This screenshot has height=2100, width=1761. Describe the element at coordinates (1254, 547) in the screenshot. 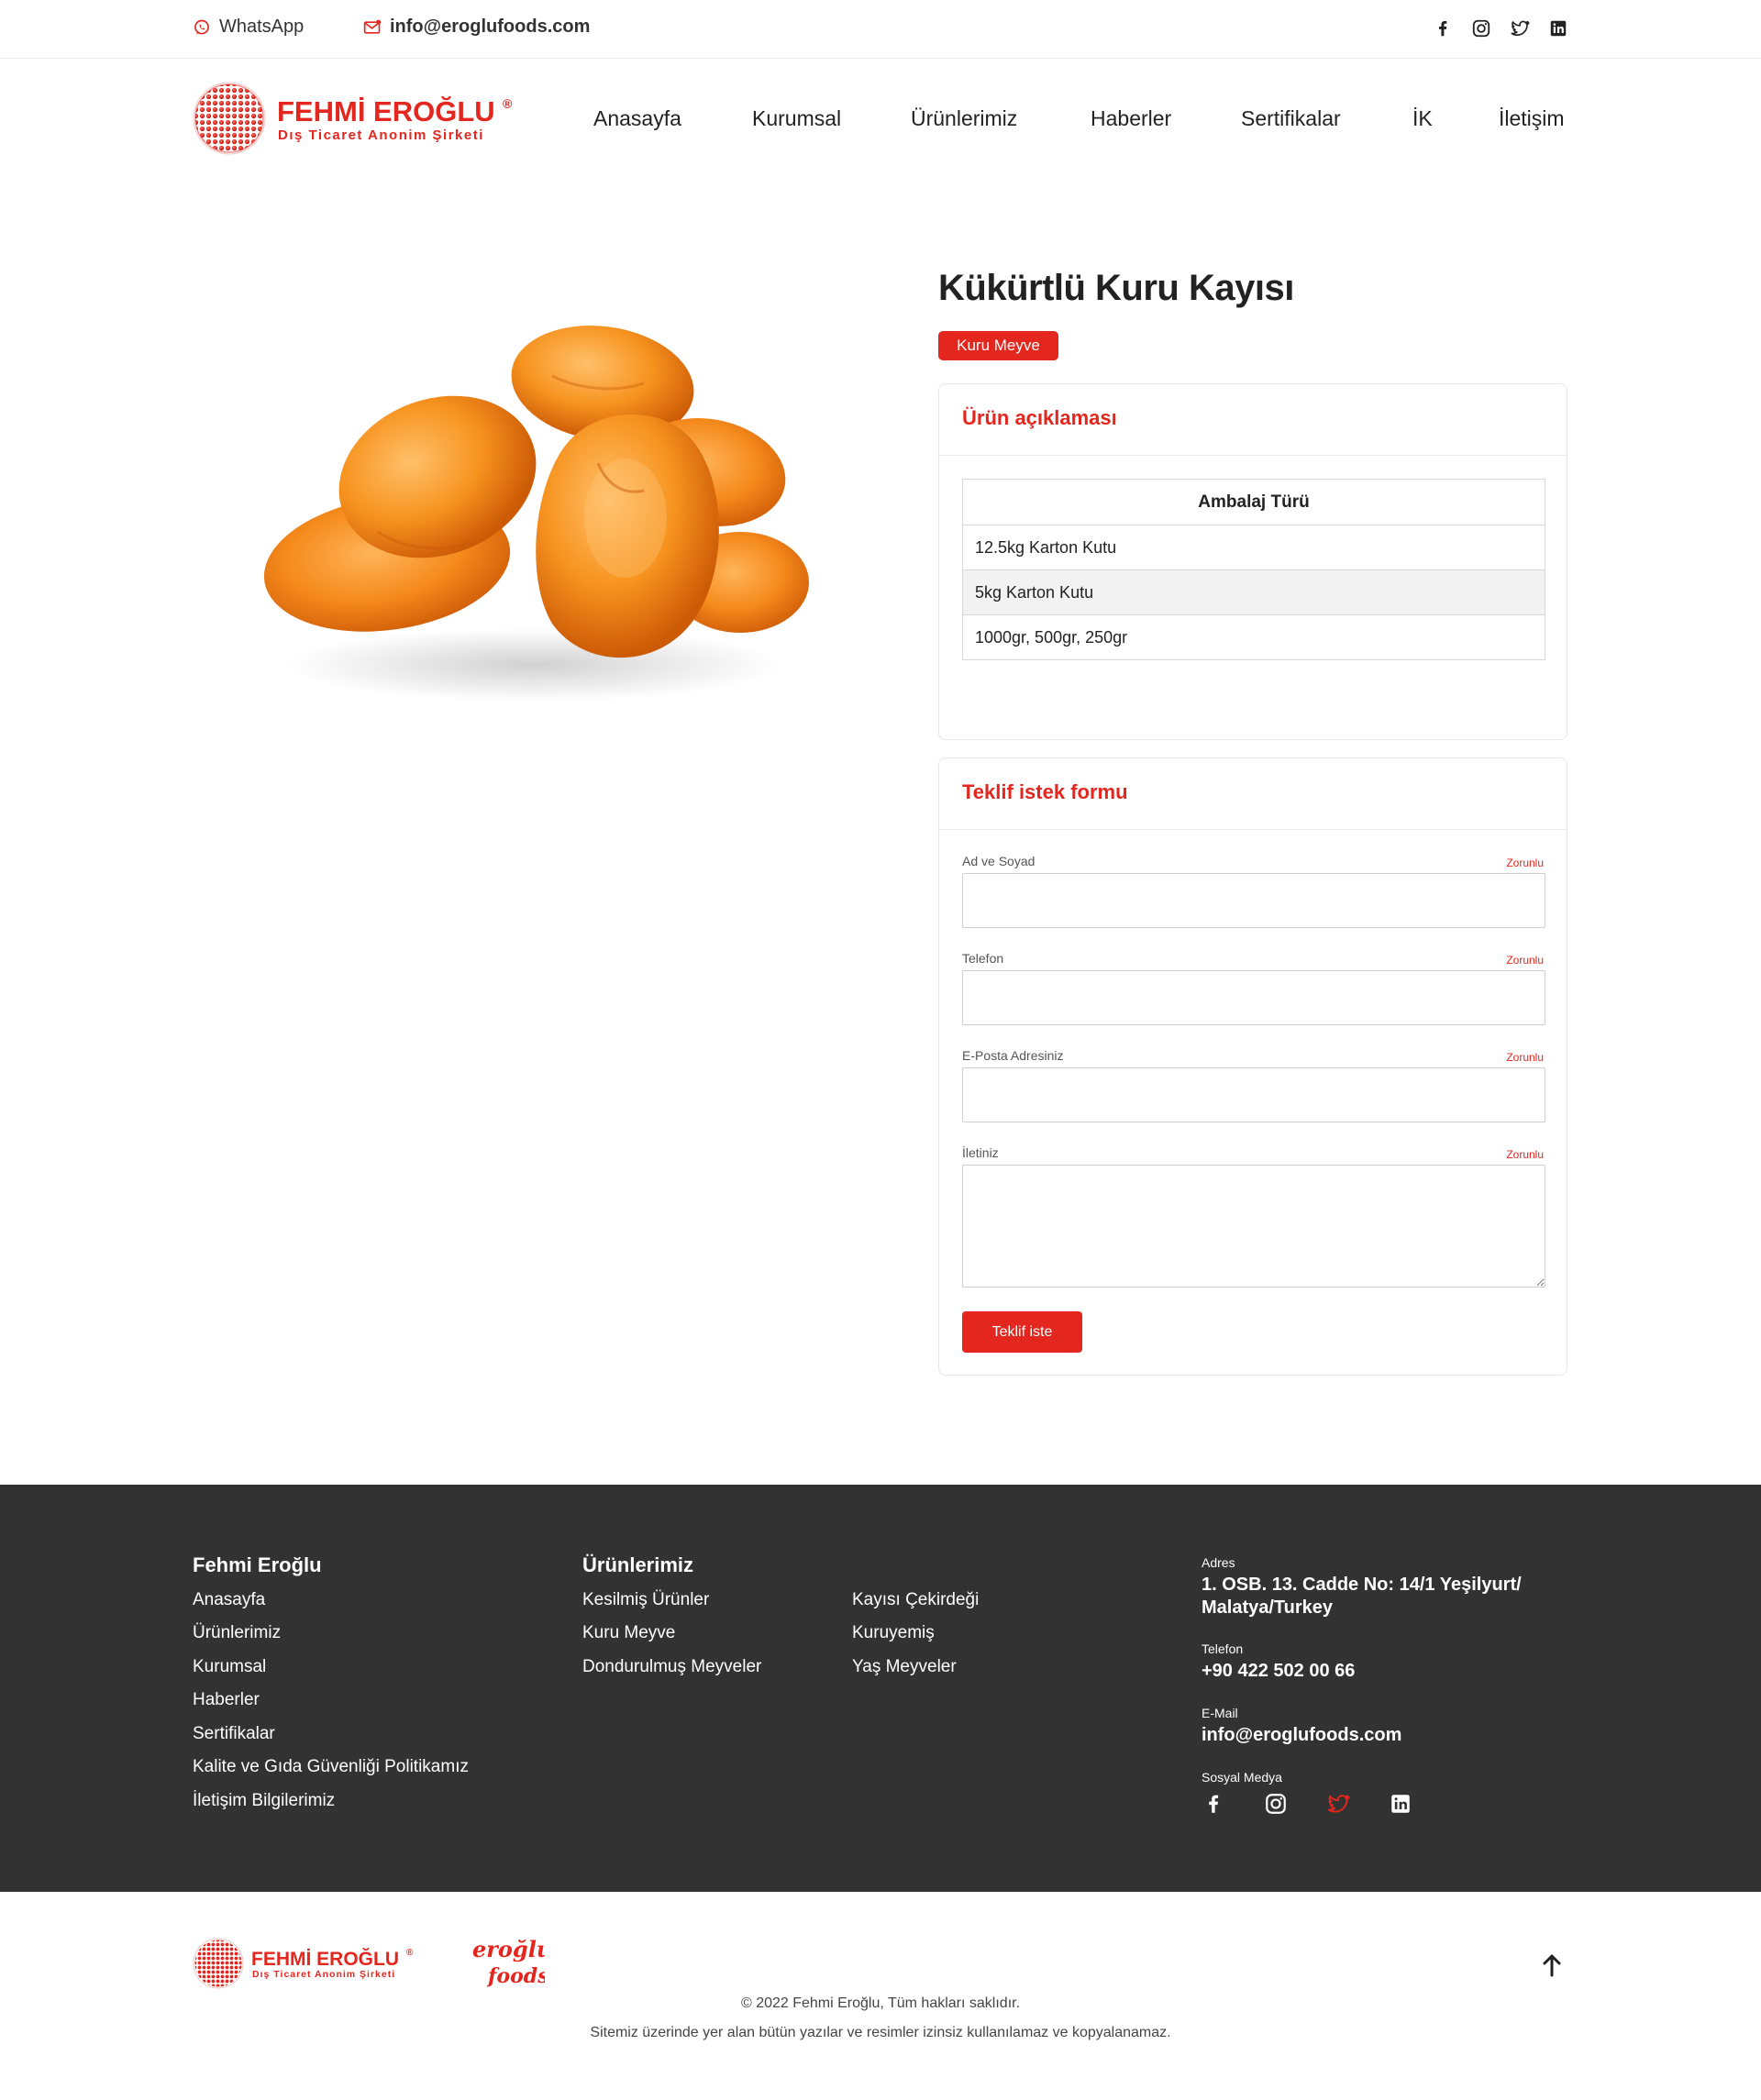

I see `table-row: 12.5kg Karton Kutu` at that location.